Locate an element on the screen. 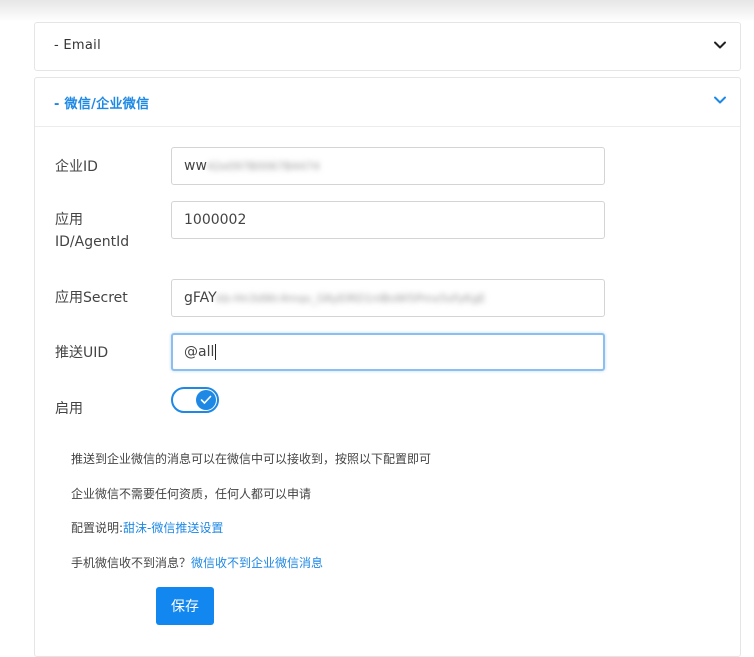 The width and height of the screenshot is (754, 657). enable-toggle is located at coordinates (195, 400).